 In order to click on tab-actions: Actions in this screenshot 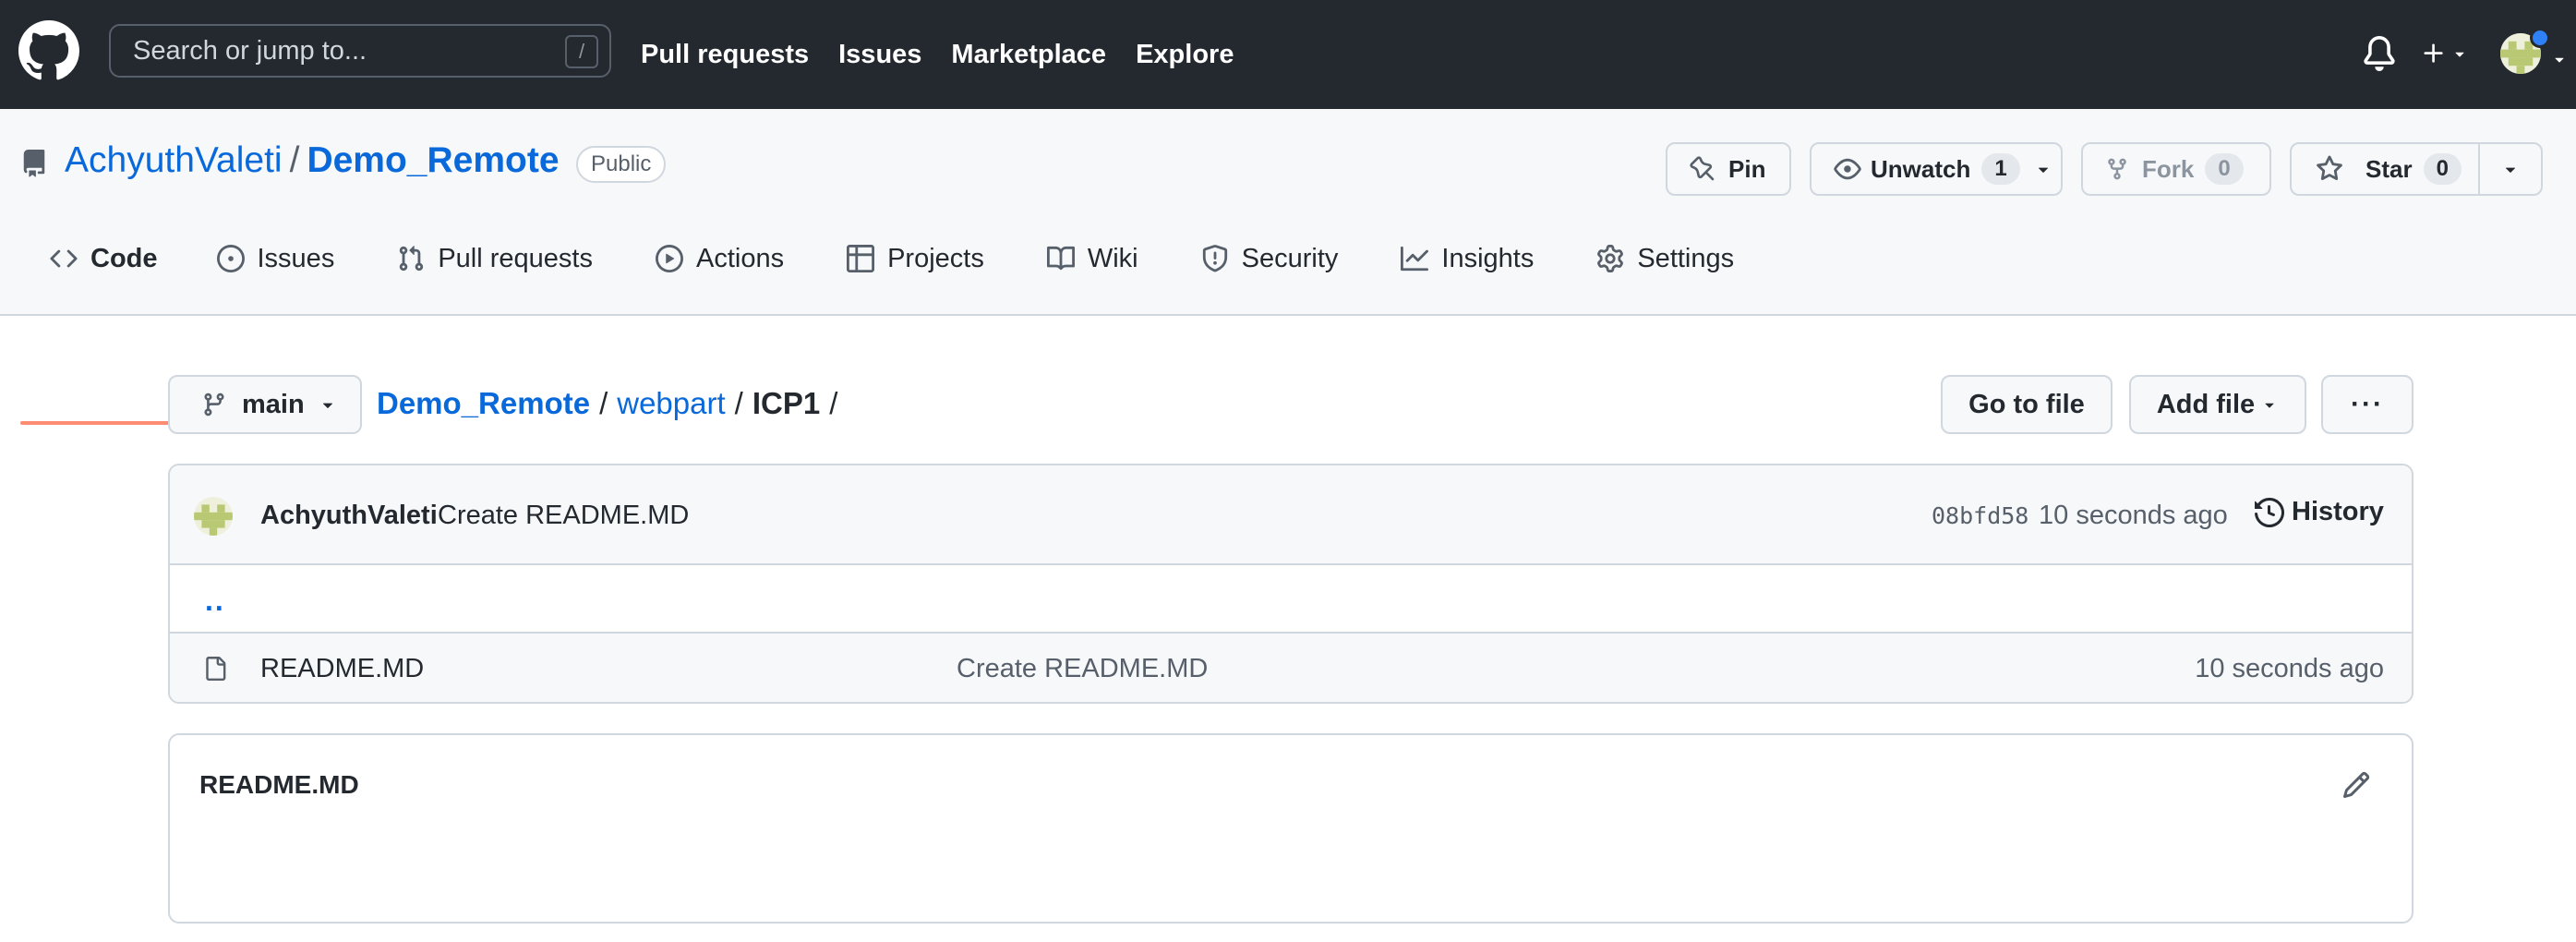, I will do `click(719, 259)`.